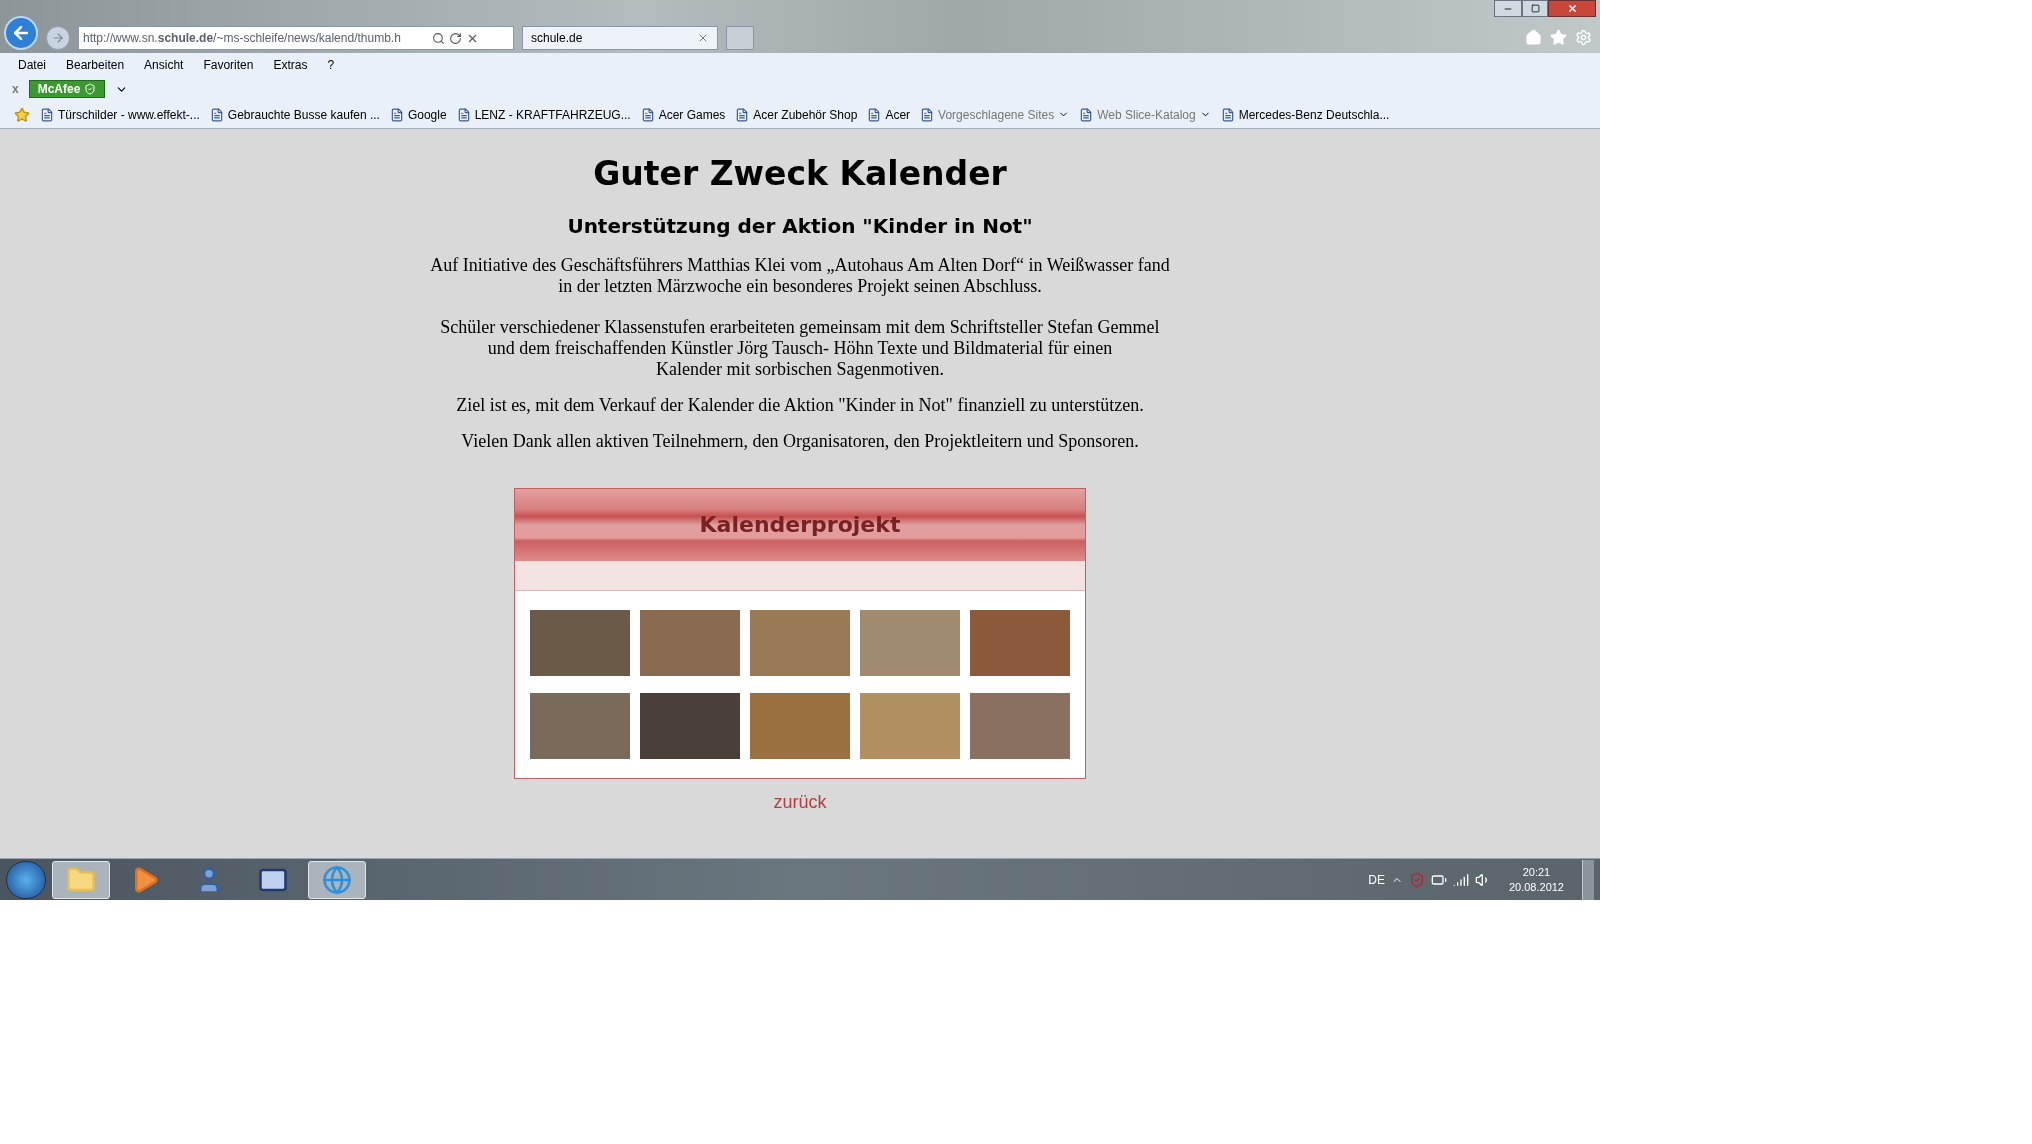 The height and width of the screenshot is (1144, 2032). I want to click on clock-date: 20.08.2012, so click(1536, 887).